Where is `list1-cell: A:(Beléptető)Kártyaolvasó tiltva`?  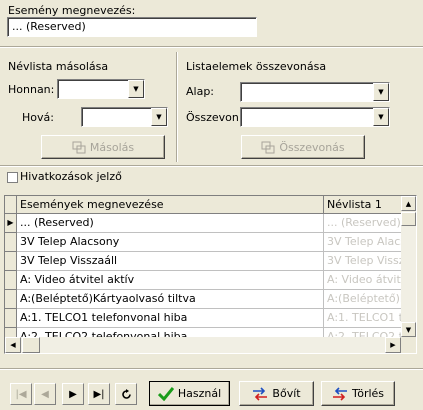
list1-cell: A:(Beléptető)Kártyaolvasó tiltva is located at coordinates (363, 299).